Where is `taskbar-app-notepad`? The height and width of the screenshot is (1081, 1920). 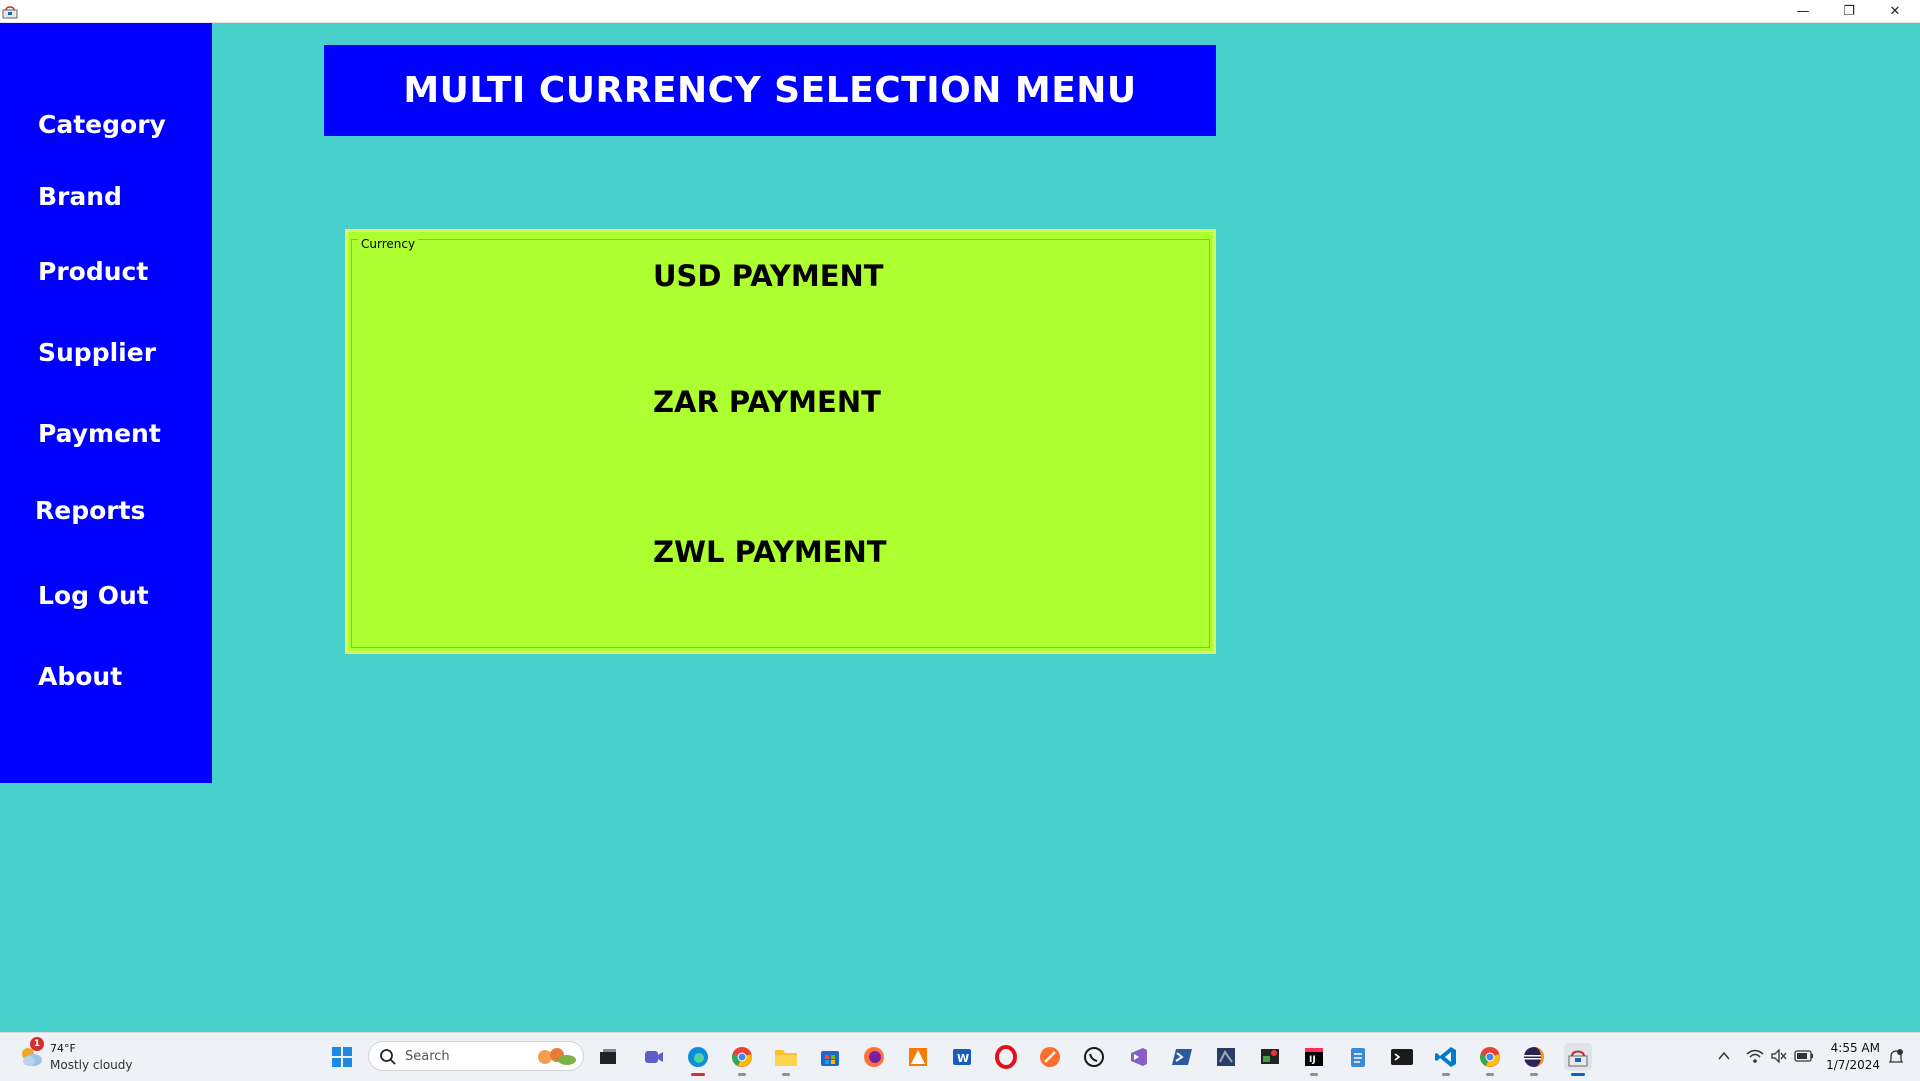 taskbar-app-notepad is located at coordinates (1358, 1057).